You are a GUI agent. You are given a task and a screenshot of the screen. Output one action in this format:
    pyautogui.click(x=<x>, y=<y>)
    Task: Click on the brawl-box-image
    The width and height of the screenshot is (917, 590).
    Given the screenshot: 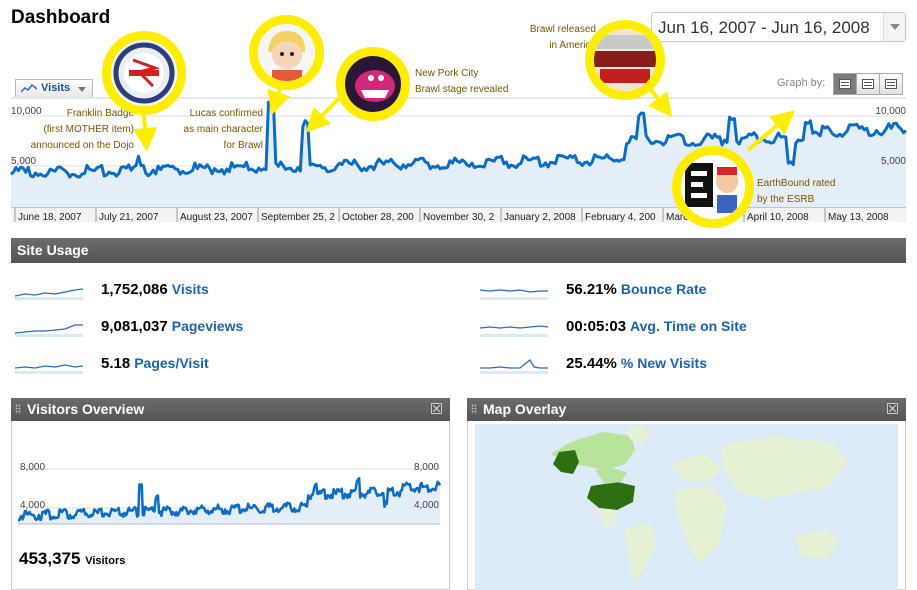 What is the action you would take?
    pyautogui.click(x=625, y=60)
    